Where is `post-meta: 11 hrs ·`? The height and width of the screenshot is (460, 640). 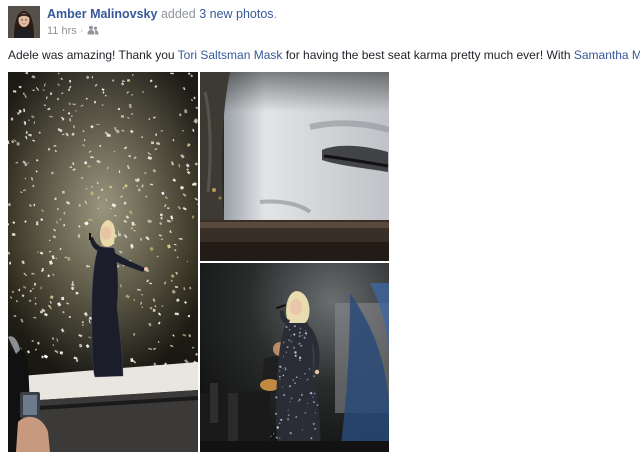
post-meta: 11 hrs · is located at coordinates (73, 31).